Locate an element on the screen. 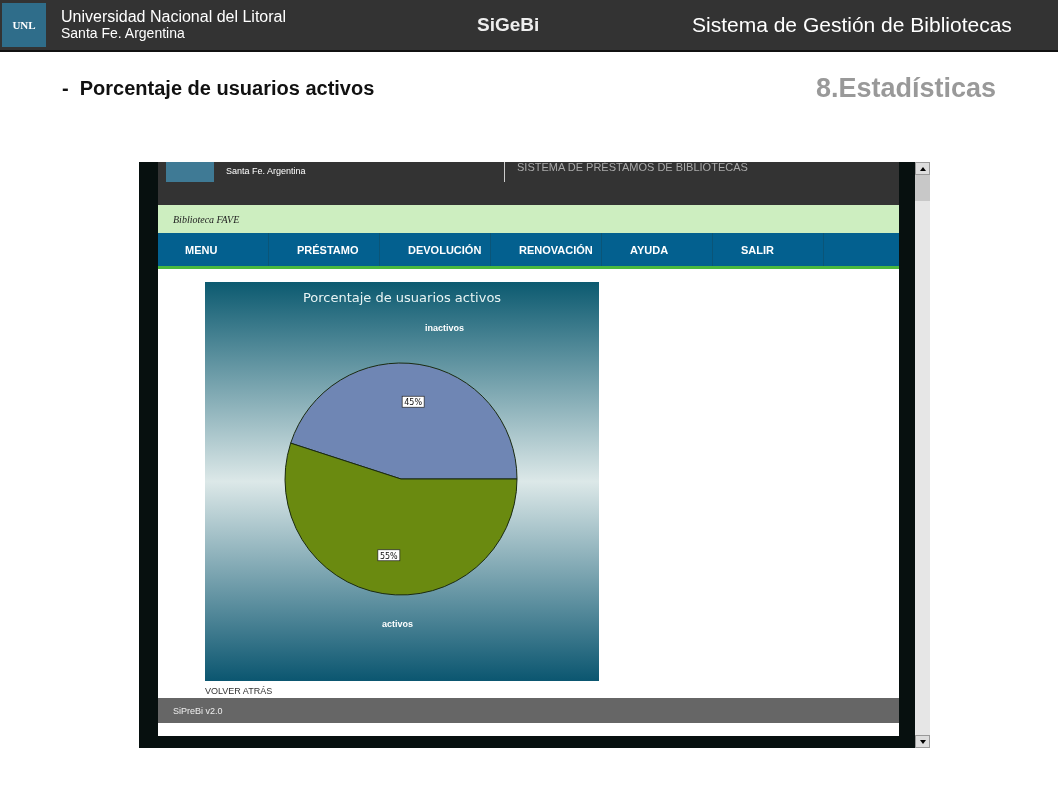 The image size is (1058, 793). category-label: activos is located at coordinates (397, 623).